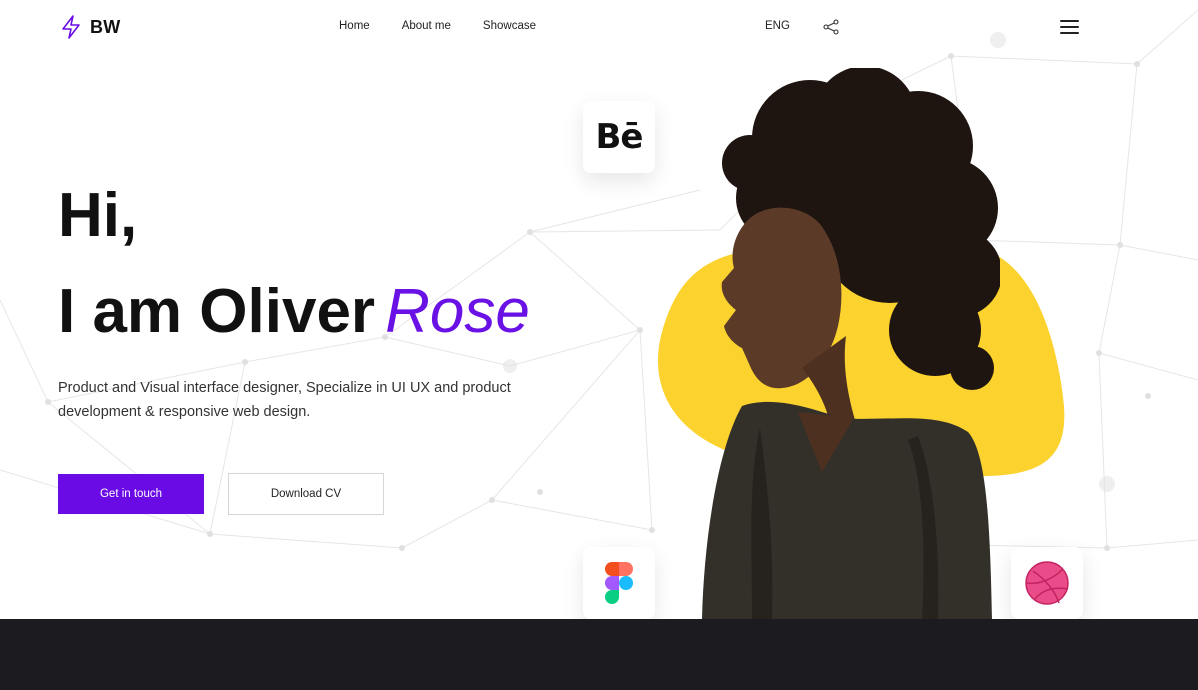 This screenshot has height=690, width=1198. I want to click on main-nav: Home About me Showcase, so click(437, 26).